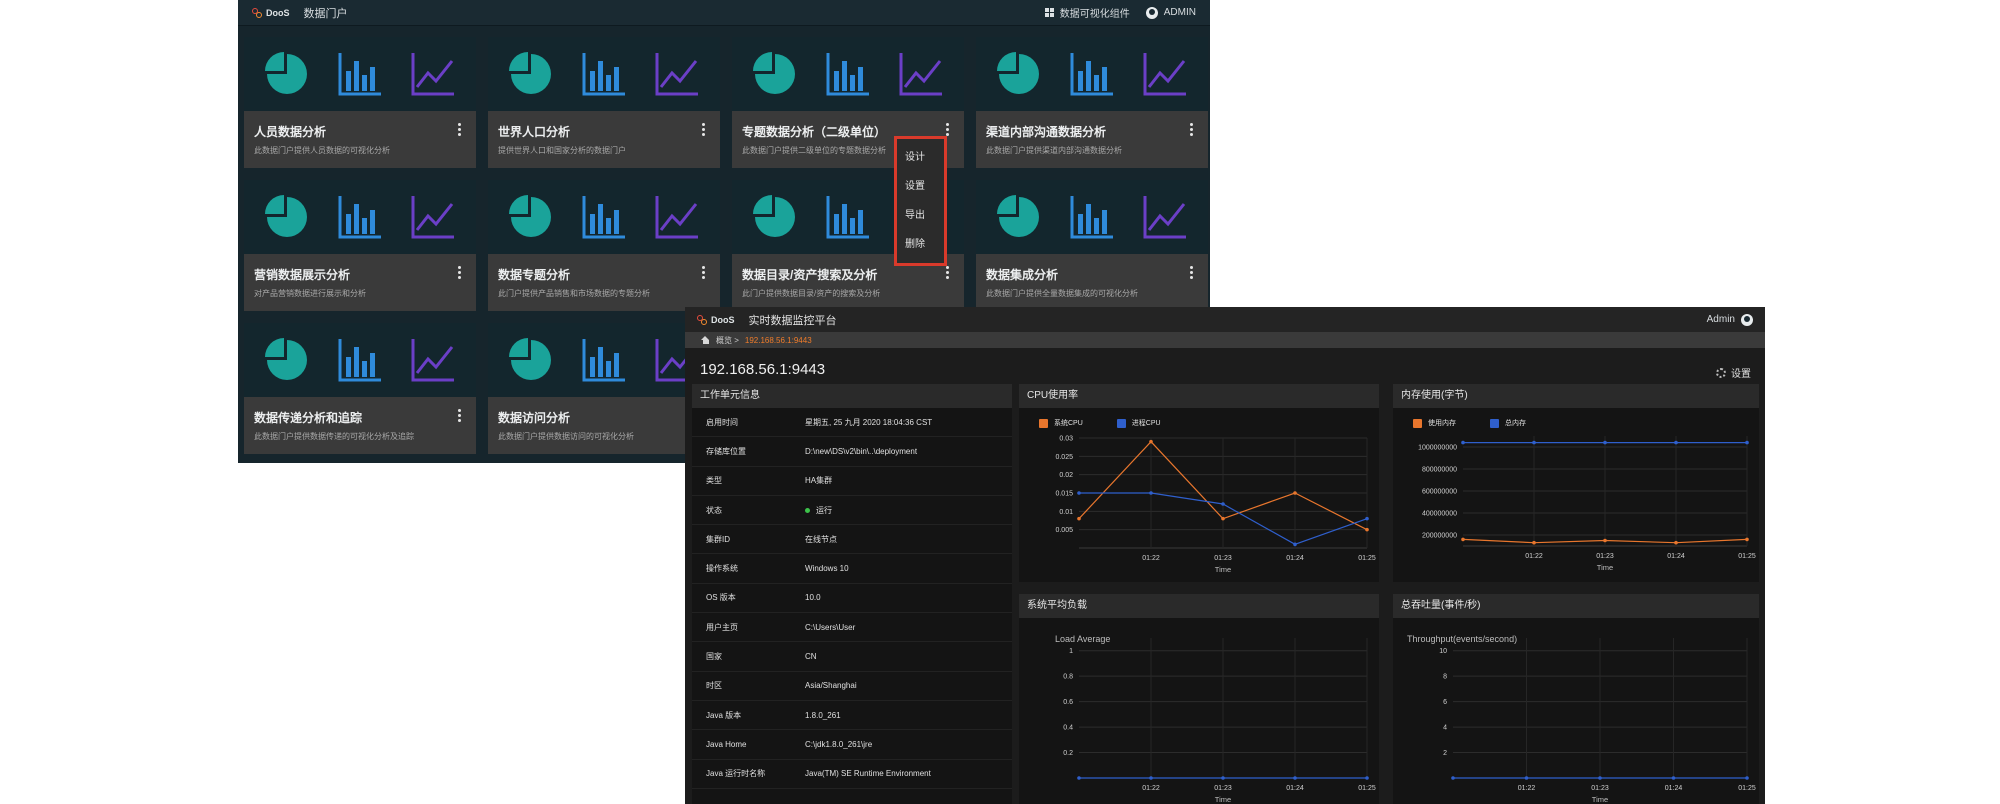  What do you see at coordinates (604, 282) in the screenshot?
I see `card-footer: 数据专题分析 此门户提供产品销售和市场数据的专题分析` at bounding box center [604, 282].